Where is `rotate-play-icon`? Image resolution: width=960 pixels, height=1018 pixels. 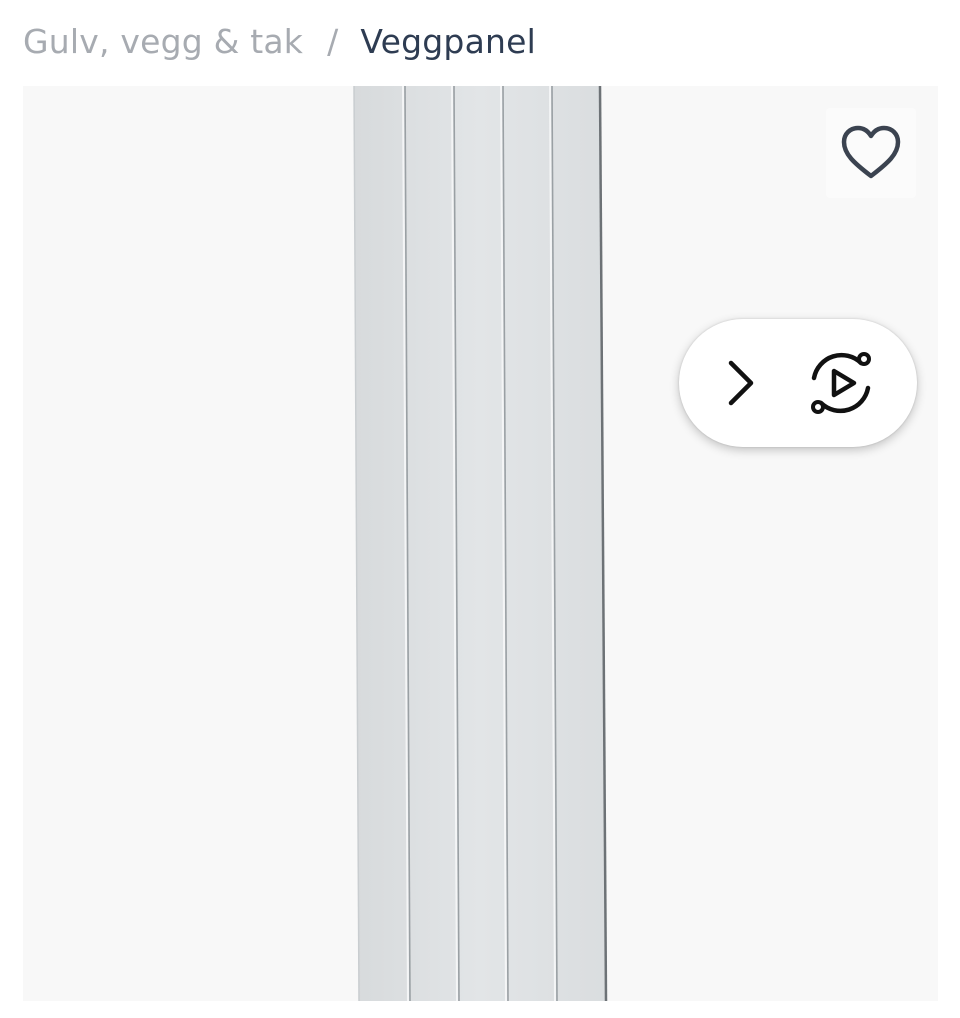 rotate-play-icon is located at coordinates (841, 383).